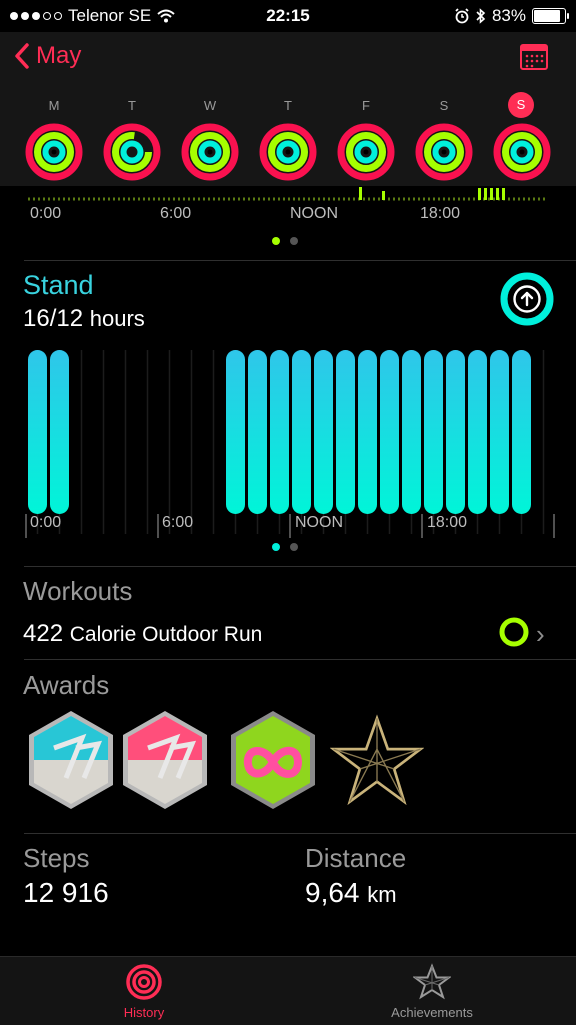  Describe the element at coordinates (58, 285) in the screenshot. I see `stand-title: Stand` at that location.